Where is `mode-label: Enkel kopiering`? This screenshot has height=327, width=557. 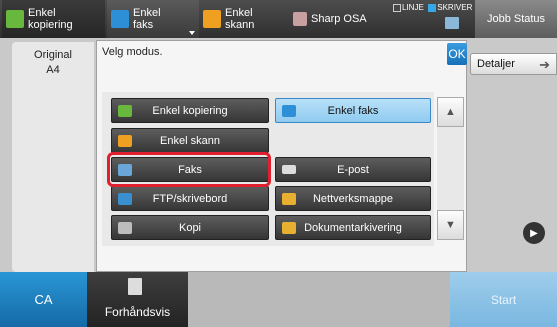
mode-label: Enkel kopiering is located at coordinates (190, 110).